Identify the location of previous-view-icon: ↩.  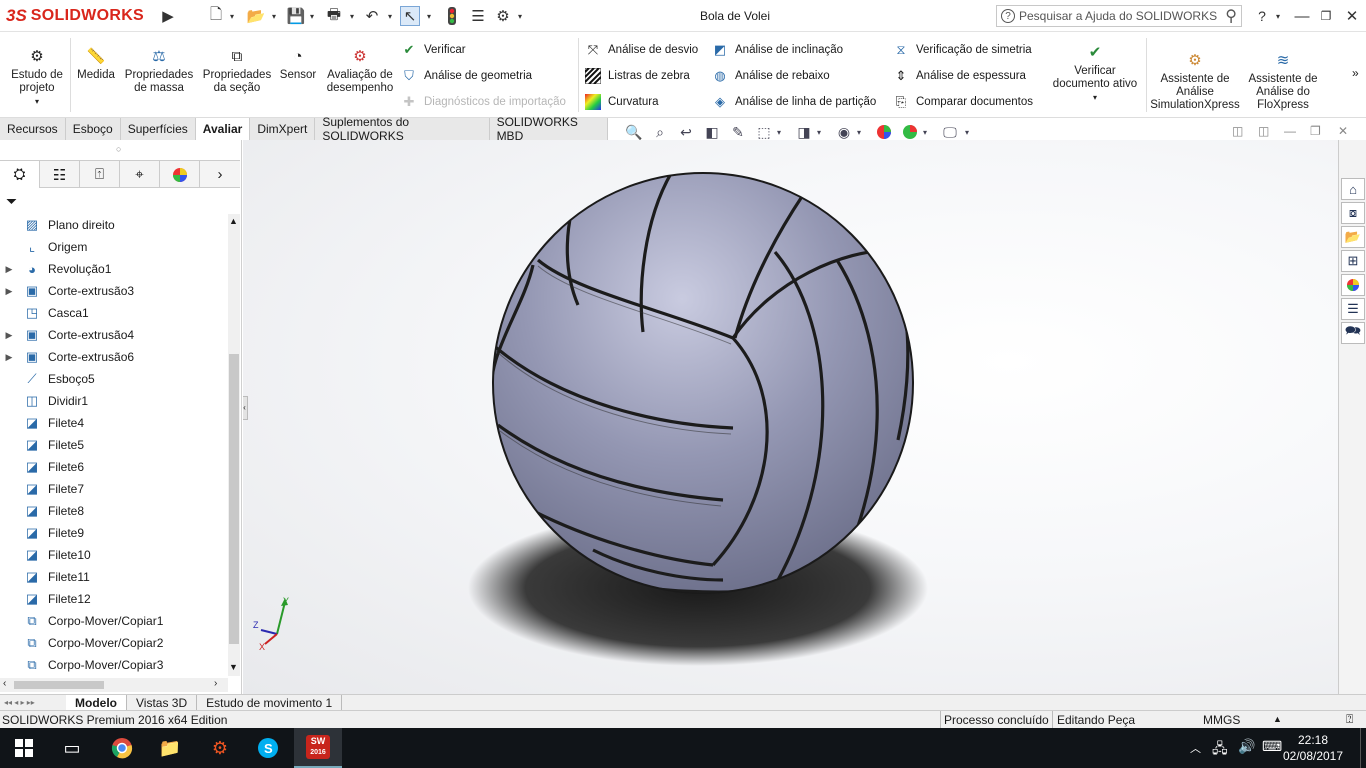
(686, 132).